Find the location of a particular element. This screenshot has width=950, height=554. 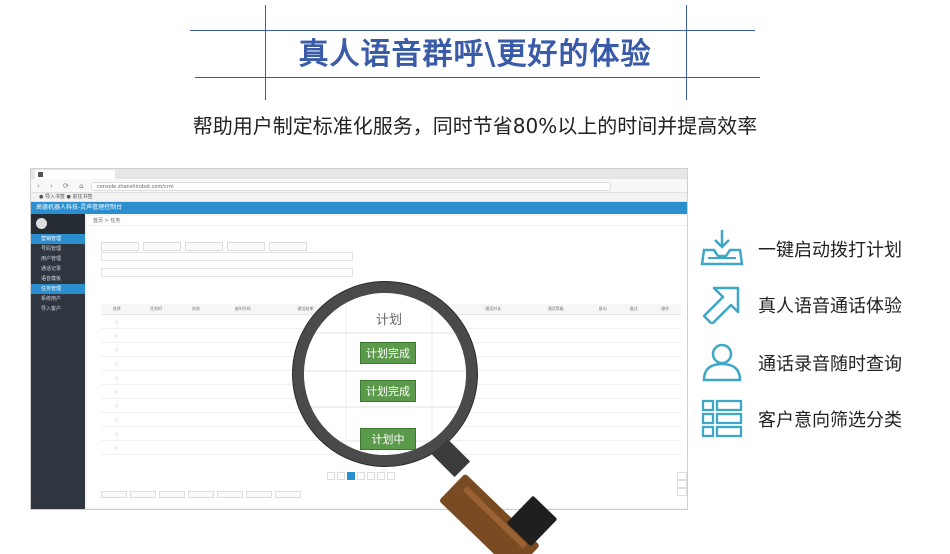

page-button-current is located at coordinates (351, 476).